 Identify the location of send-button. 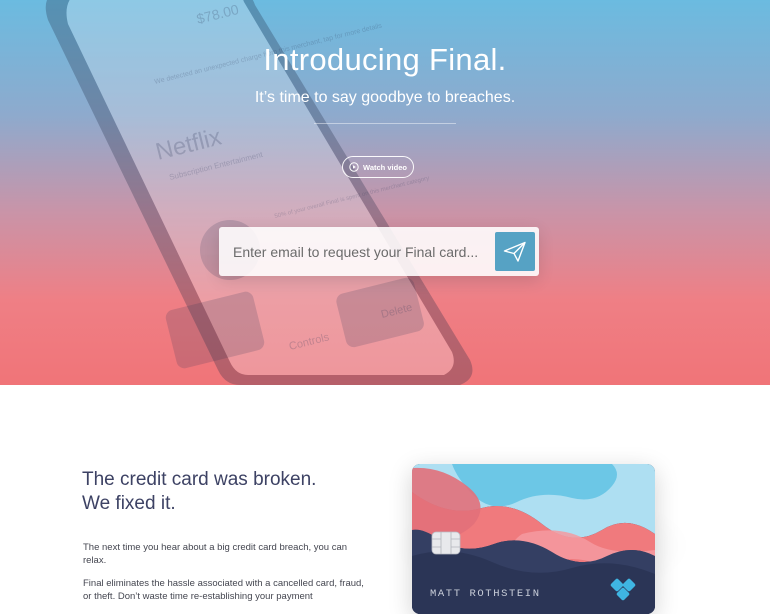
(515, 251).